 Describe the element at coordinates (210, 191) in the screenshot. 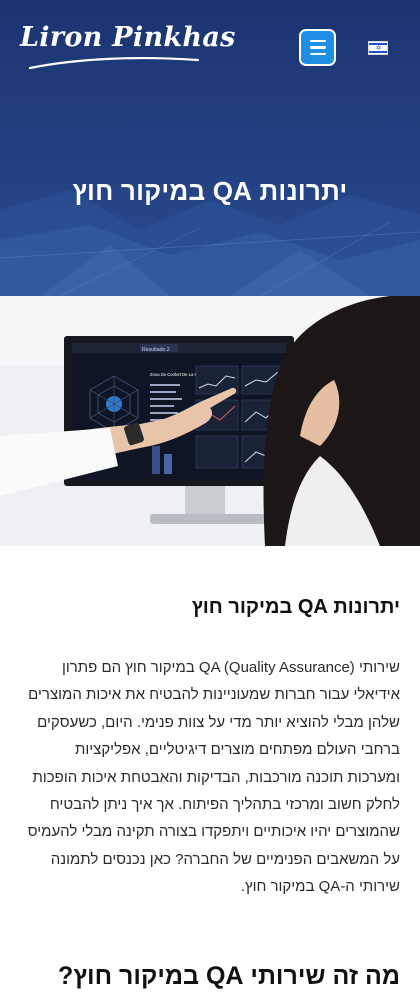

I see `page-title: יתרונות QA במיקור חוץ` at that location.